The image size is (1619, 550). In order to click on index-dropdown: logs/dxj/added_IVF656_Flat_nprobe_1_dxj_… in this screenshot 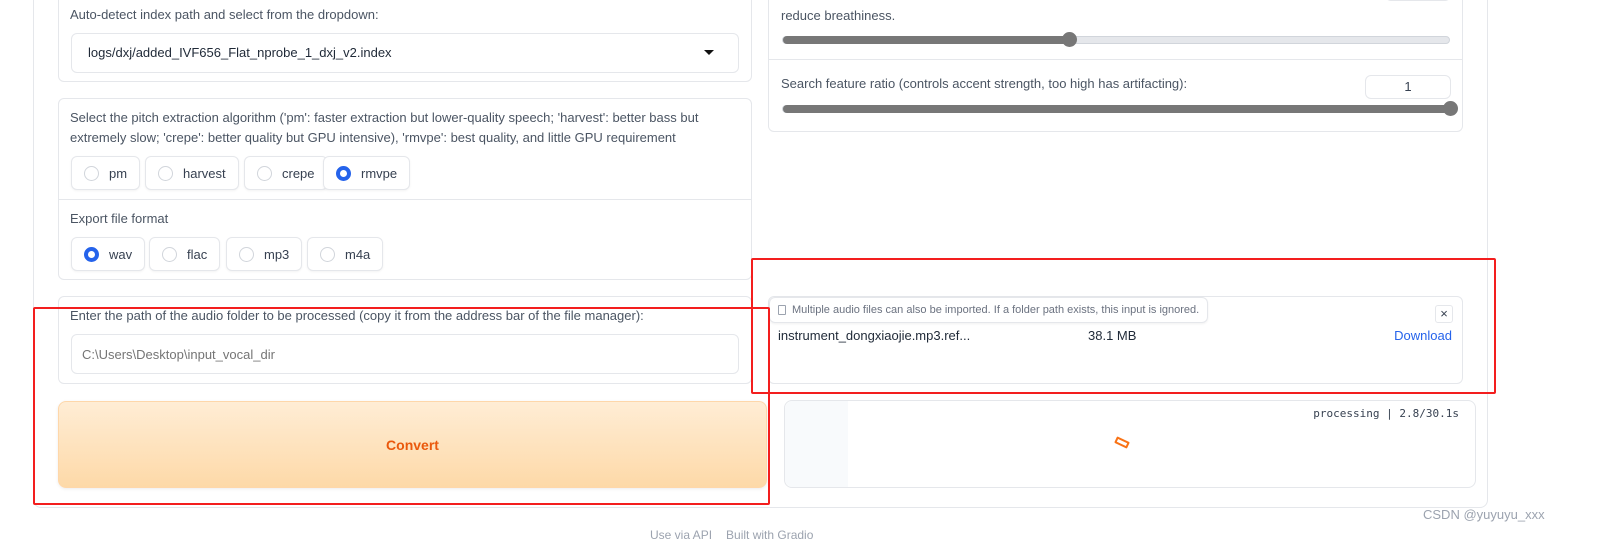, I will do `click(405, 53)`.